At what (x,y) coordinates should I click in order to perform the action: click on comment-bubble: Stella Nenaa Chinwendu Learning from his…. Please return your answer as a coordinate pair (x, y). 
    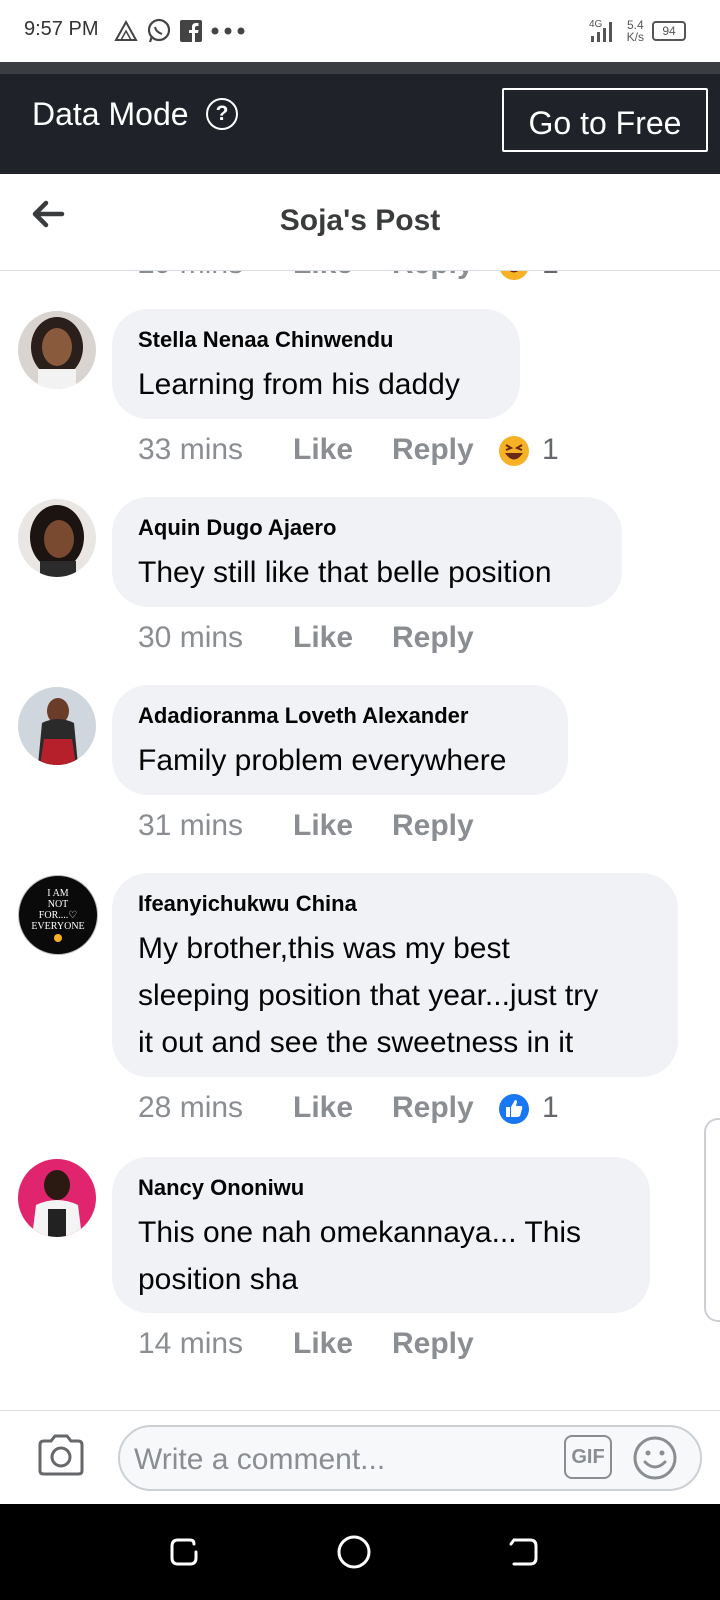
    Looking at the image, I should click on (316, 364).